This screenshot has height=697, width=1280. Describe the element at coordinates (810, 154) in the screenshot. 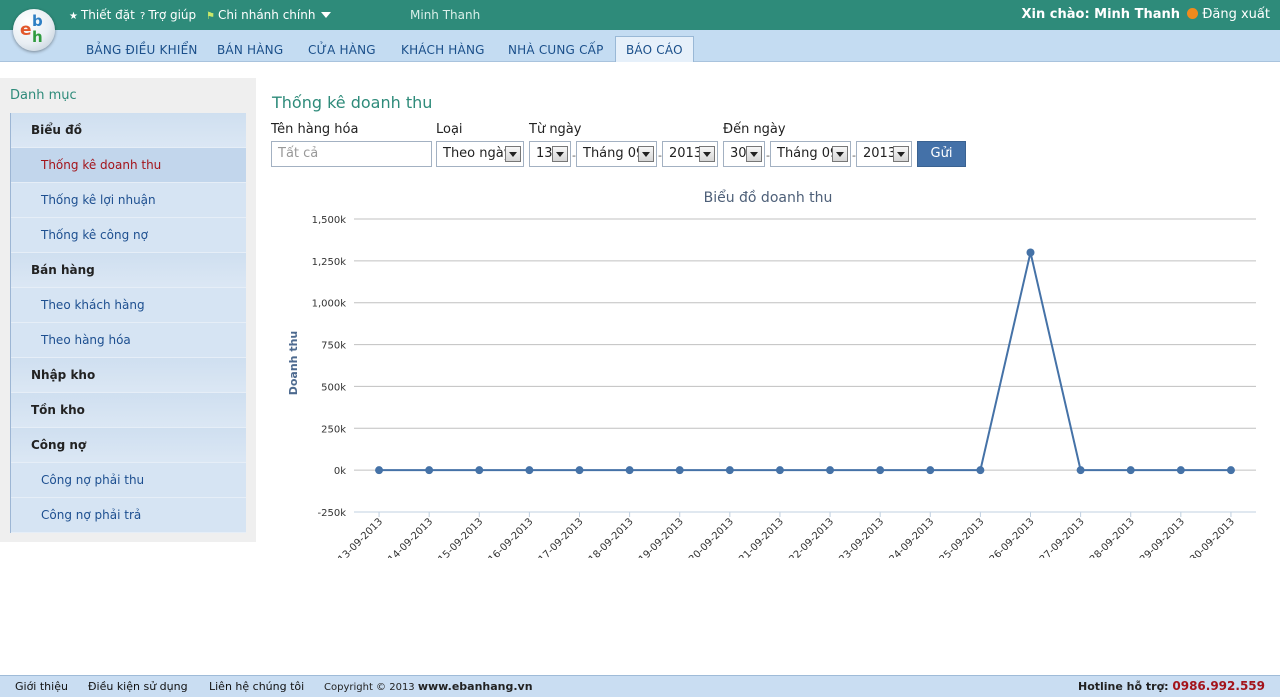

I see `to-month-select: Tháng 09` at that location.